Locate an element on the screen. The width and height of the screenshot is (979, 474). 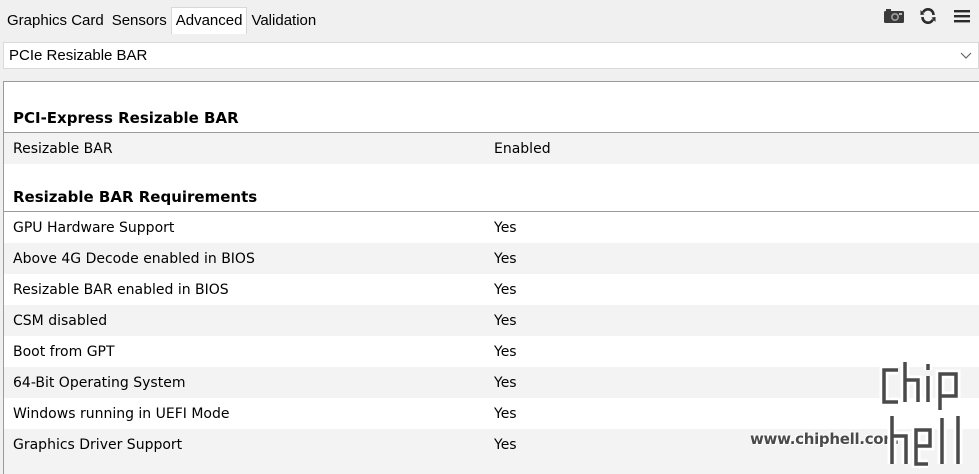
tab-validation: Validation is located at coordinates (283, 21).